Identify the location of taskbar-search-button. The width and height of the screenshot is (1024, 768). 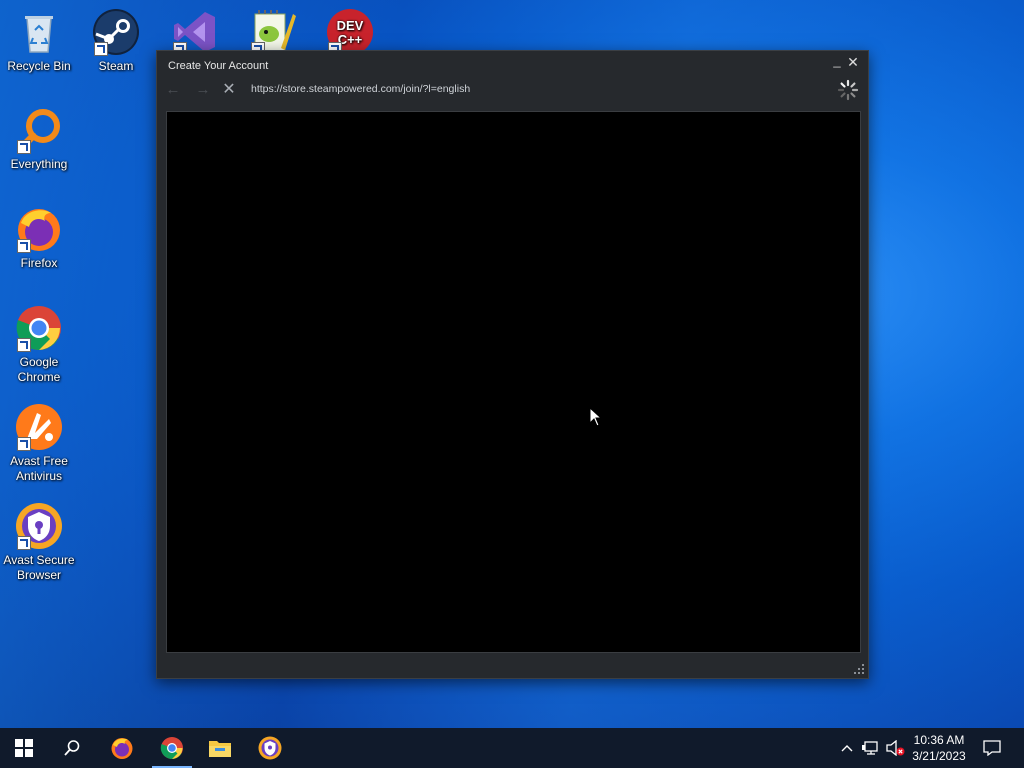
(72, 748).